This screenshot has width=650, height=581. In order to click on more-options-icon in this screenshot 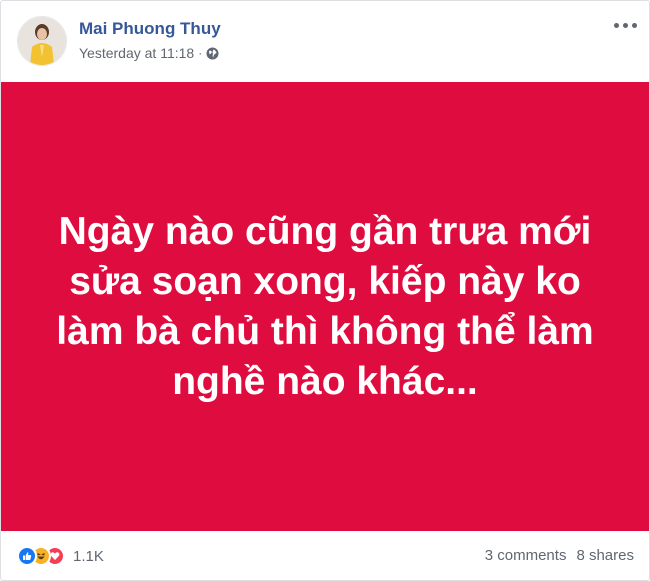, I will do `click(625, 25)`.